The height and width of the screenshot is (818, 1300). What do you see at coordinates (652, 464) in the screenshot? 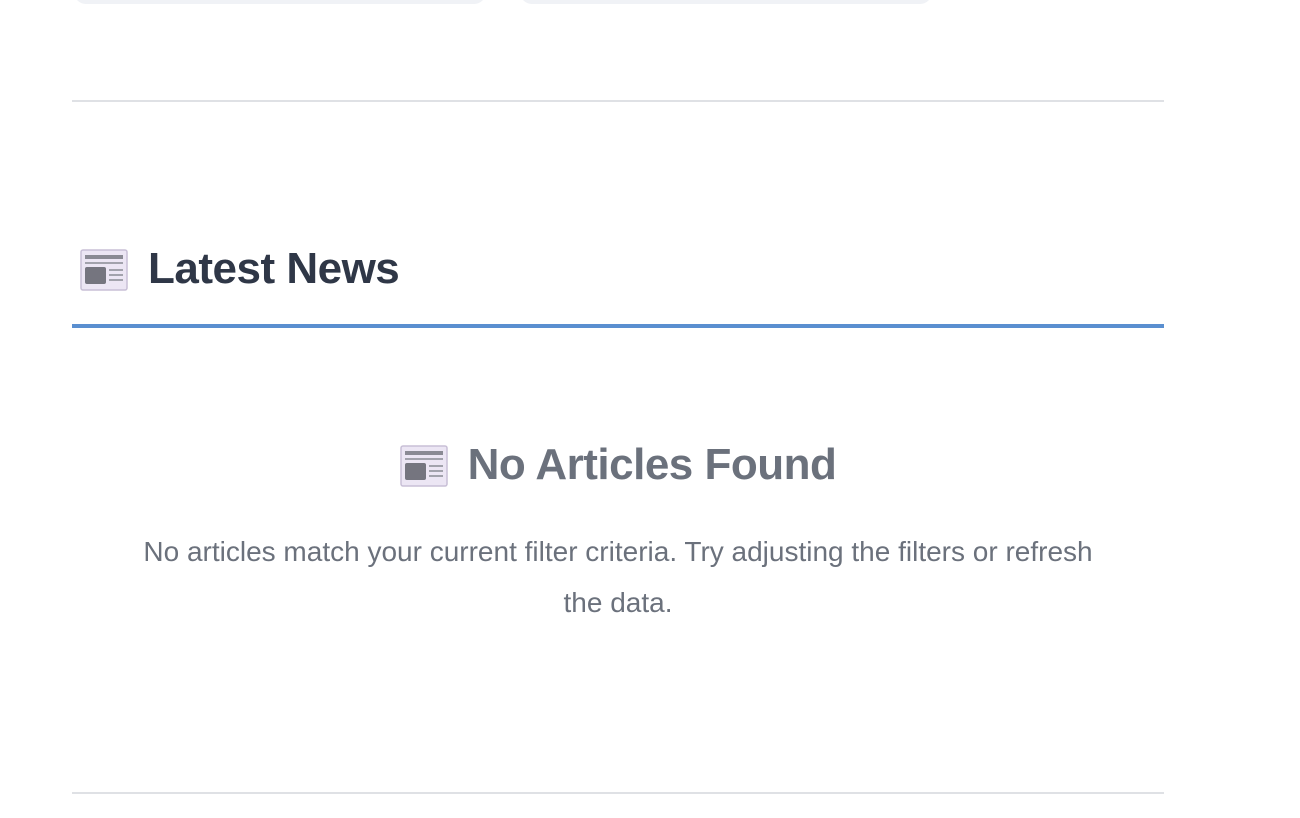
I see `empty-state-title: No Articles Found` at bounding box center [652, 464].